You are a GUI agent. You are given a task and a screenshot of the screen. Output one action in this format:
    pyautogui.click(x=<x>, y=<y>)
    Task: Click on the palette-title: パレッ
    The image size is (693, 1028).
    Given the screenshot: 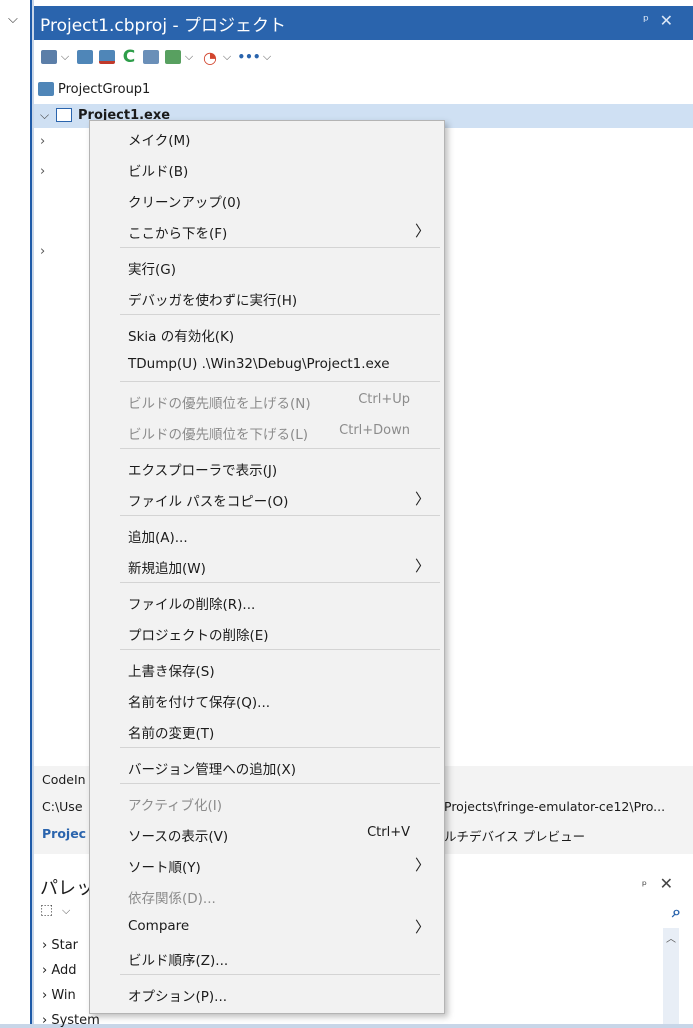 What is the action you would take?
    pyautogui.click(x=67, y=888)
    